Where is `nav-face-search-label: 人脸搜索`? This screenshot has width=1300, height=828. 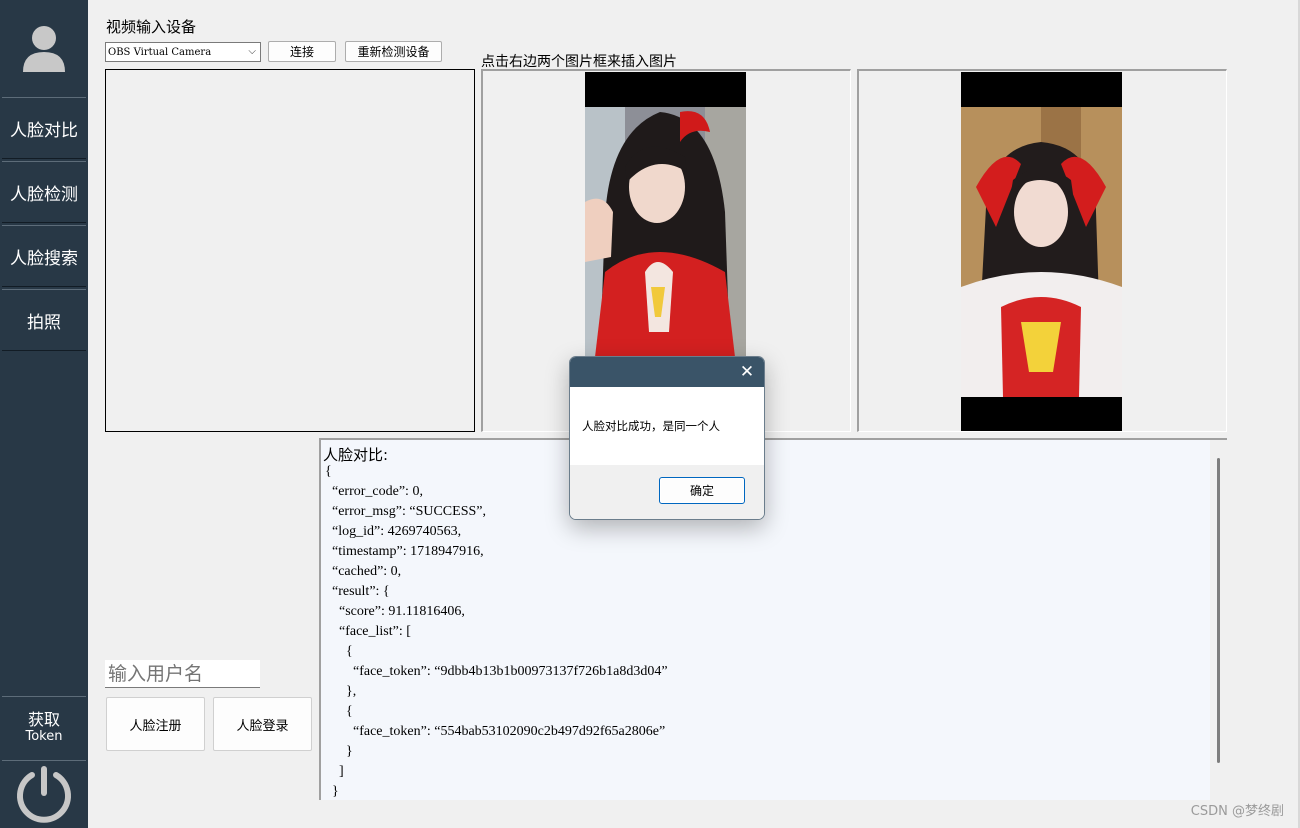 nav-face-search-label: 人脸搜索 is located at coordinates (44, 258).